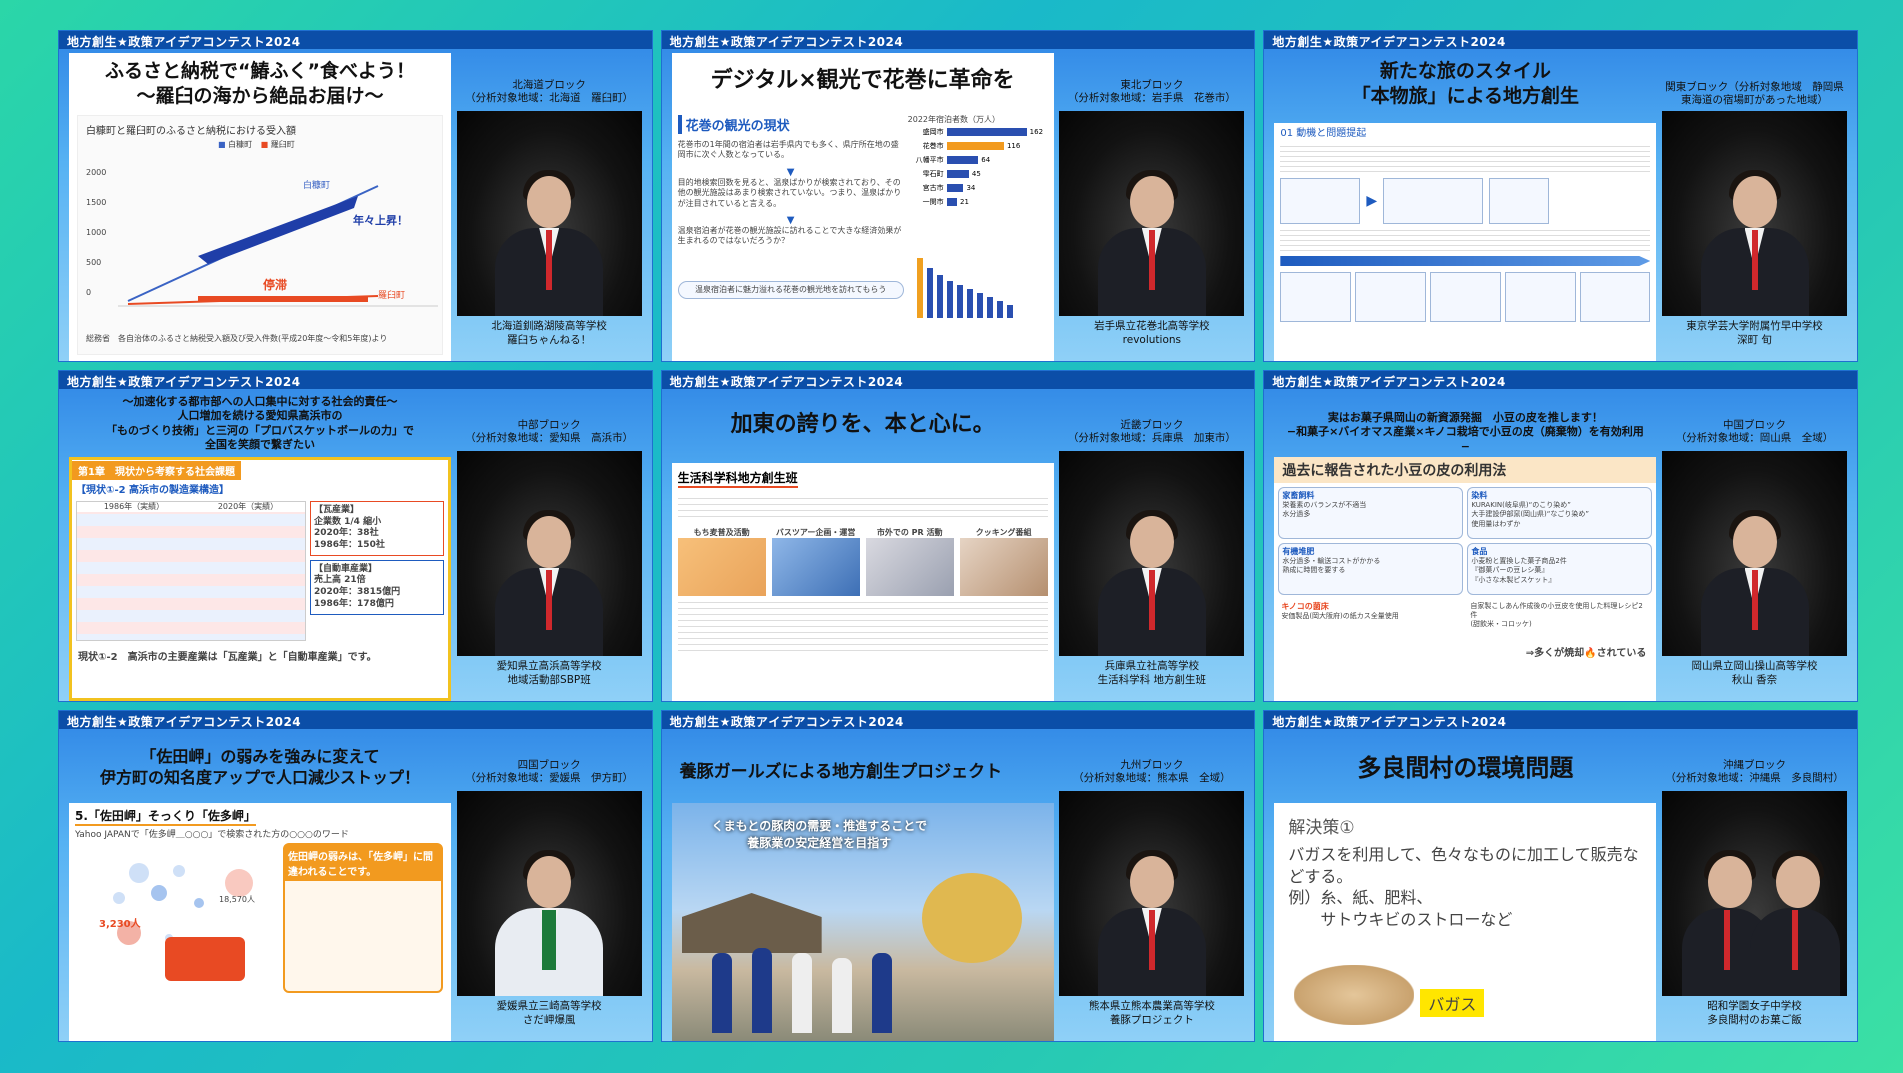  Describe the element at coordinates (1036, 132) in the screenshot. I see `bar-value: 162` at that location.